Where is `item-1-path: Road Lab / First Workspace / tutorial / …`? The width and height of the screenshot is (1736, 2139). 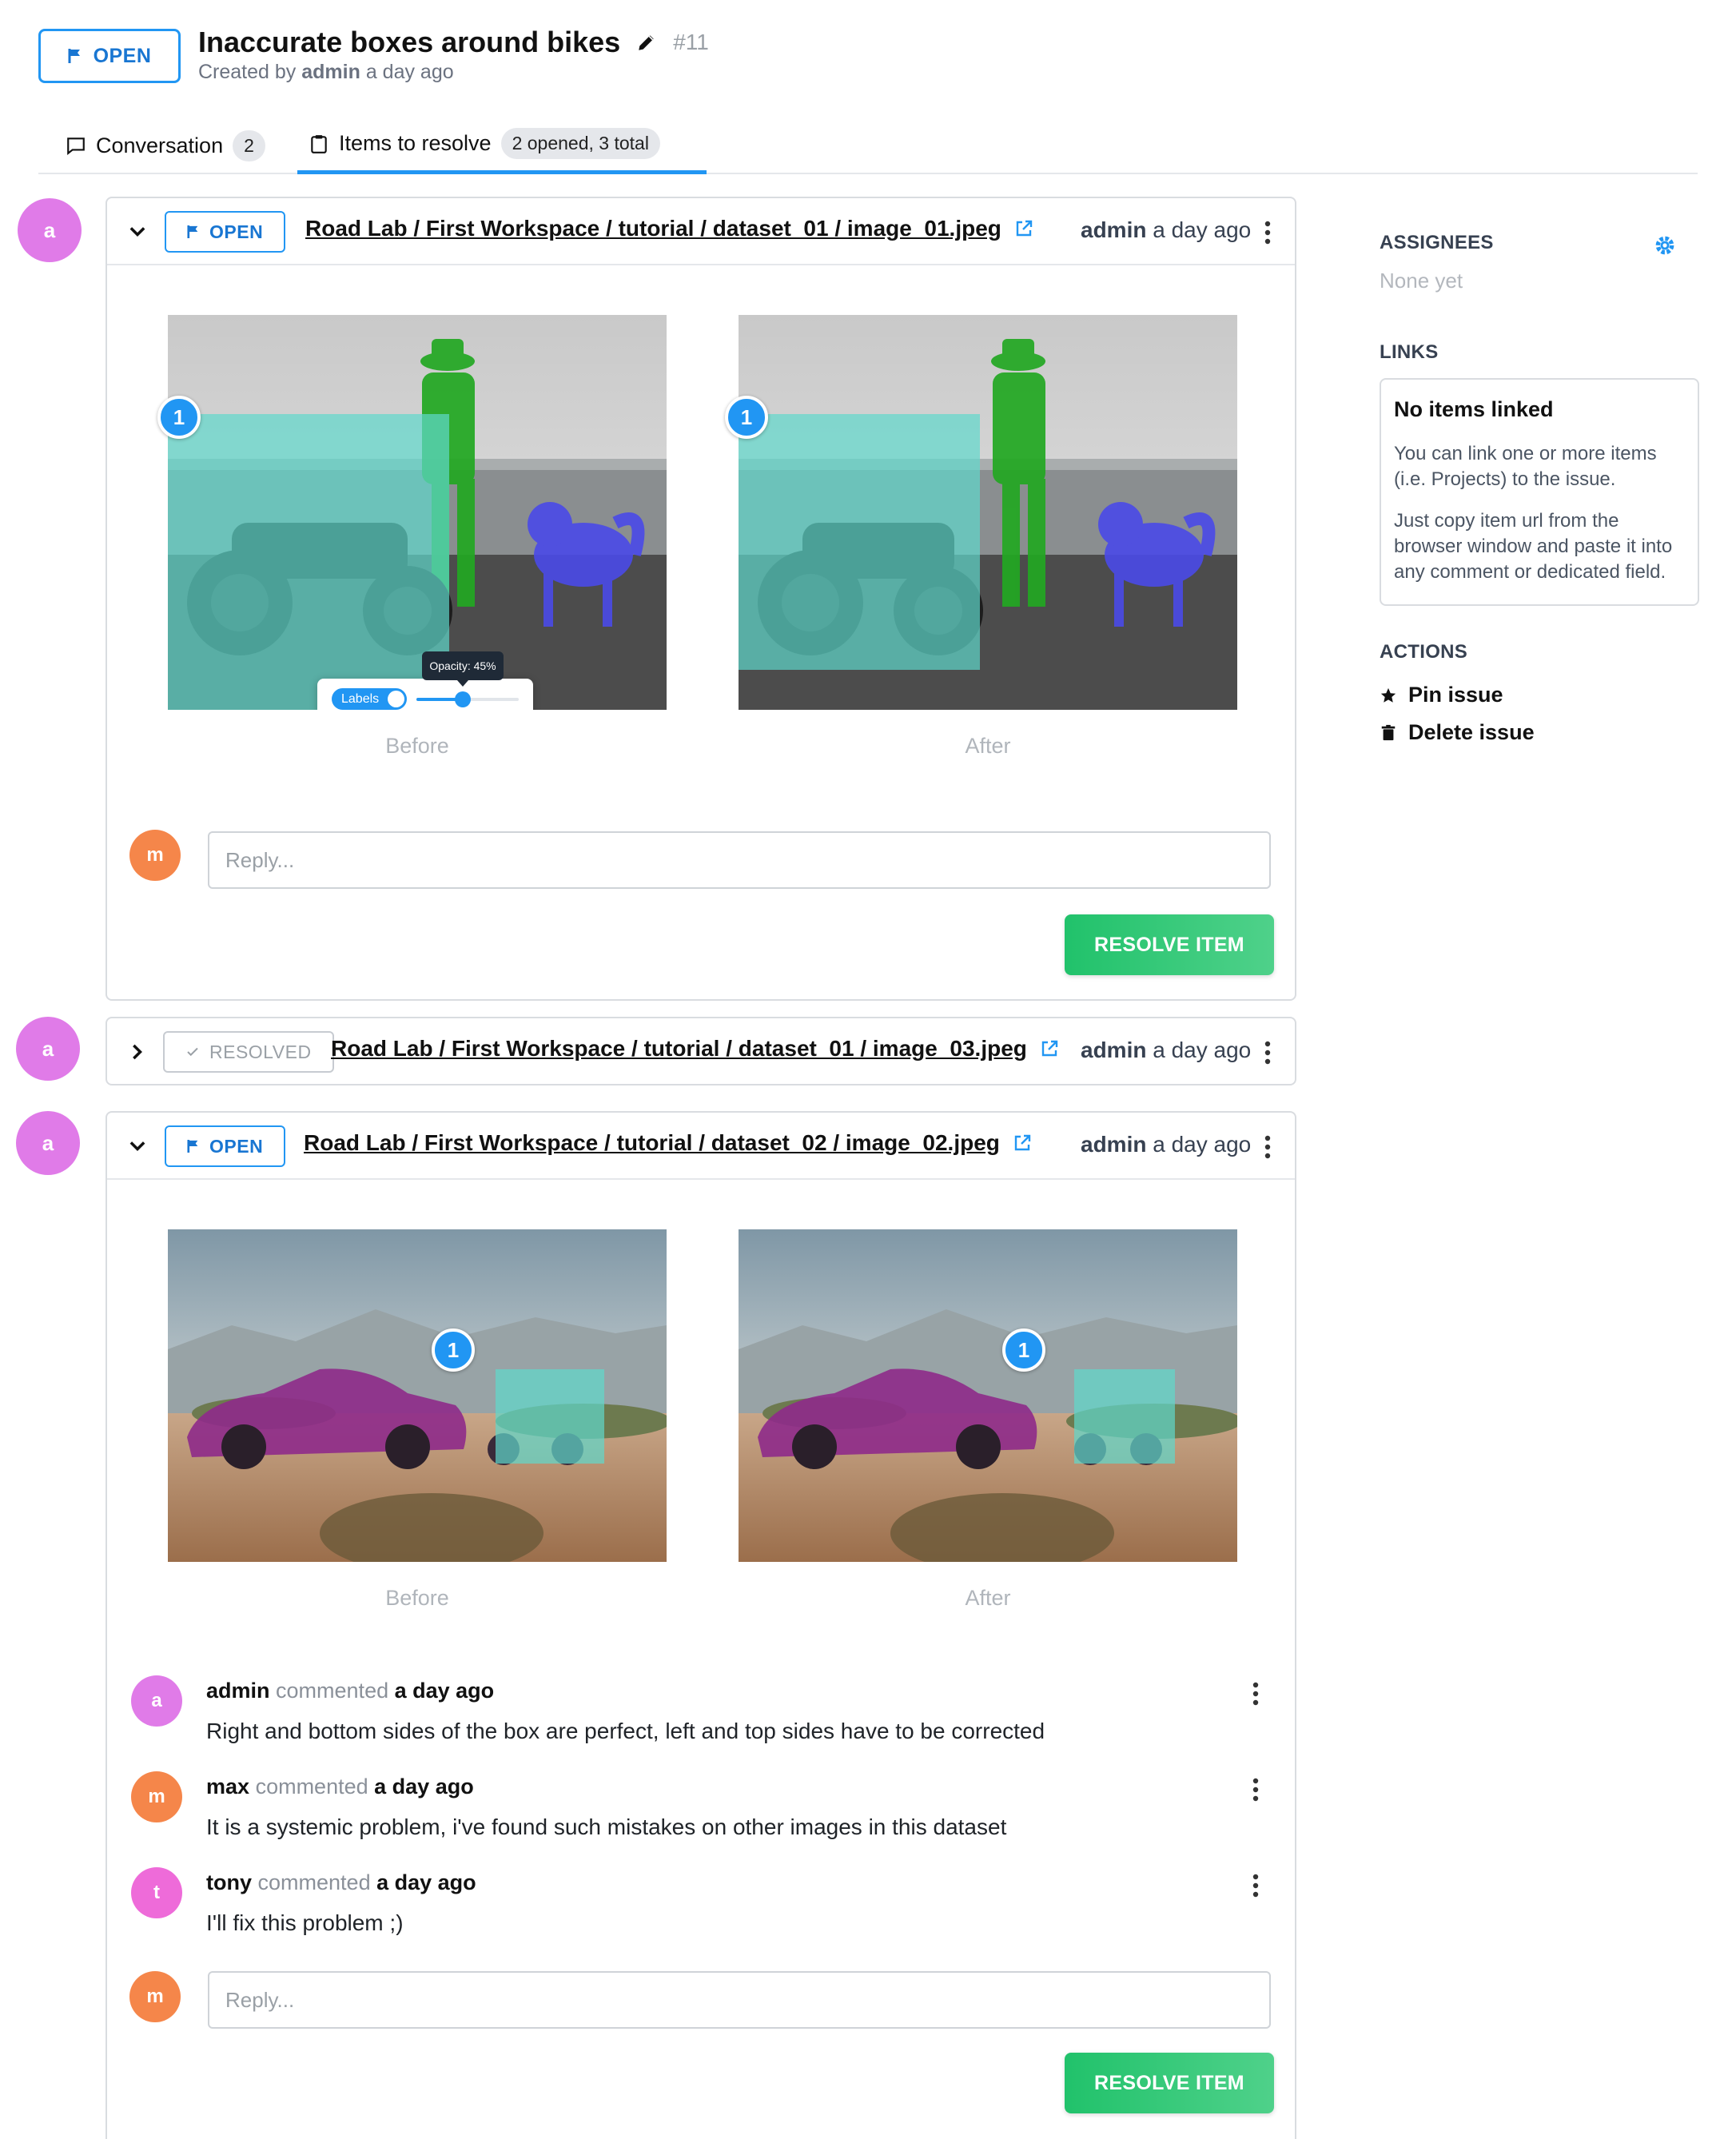
item-1-path: Road Lab / First Workspace / tutorial / … is located at coordinates (653, 229).